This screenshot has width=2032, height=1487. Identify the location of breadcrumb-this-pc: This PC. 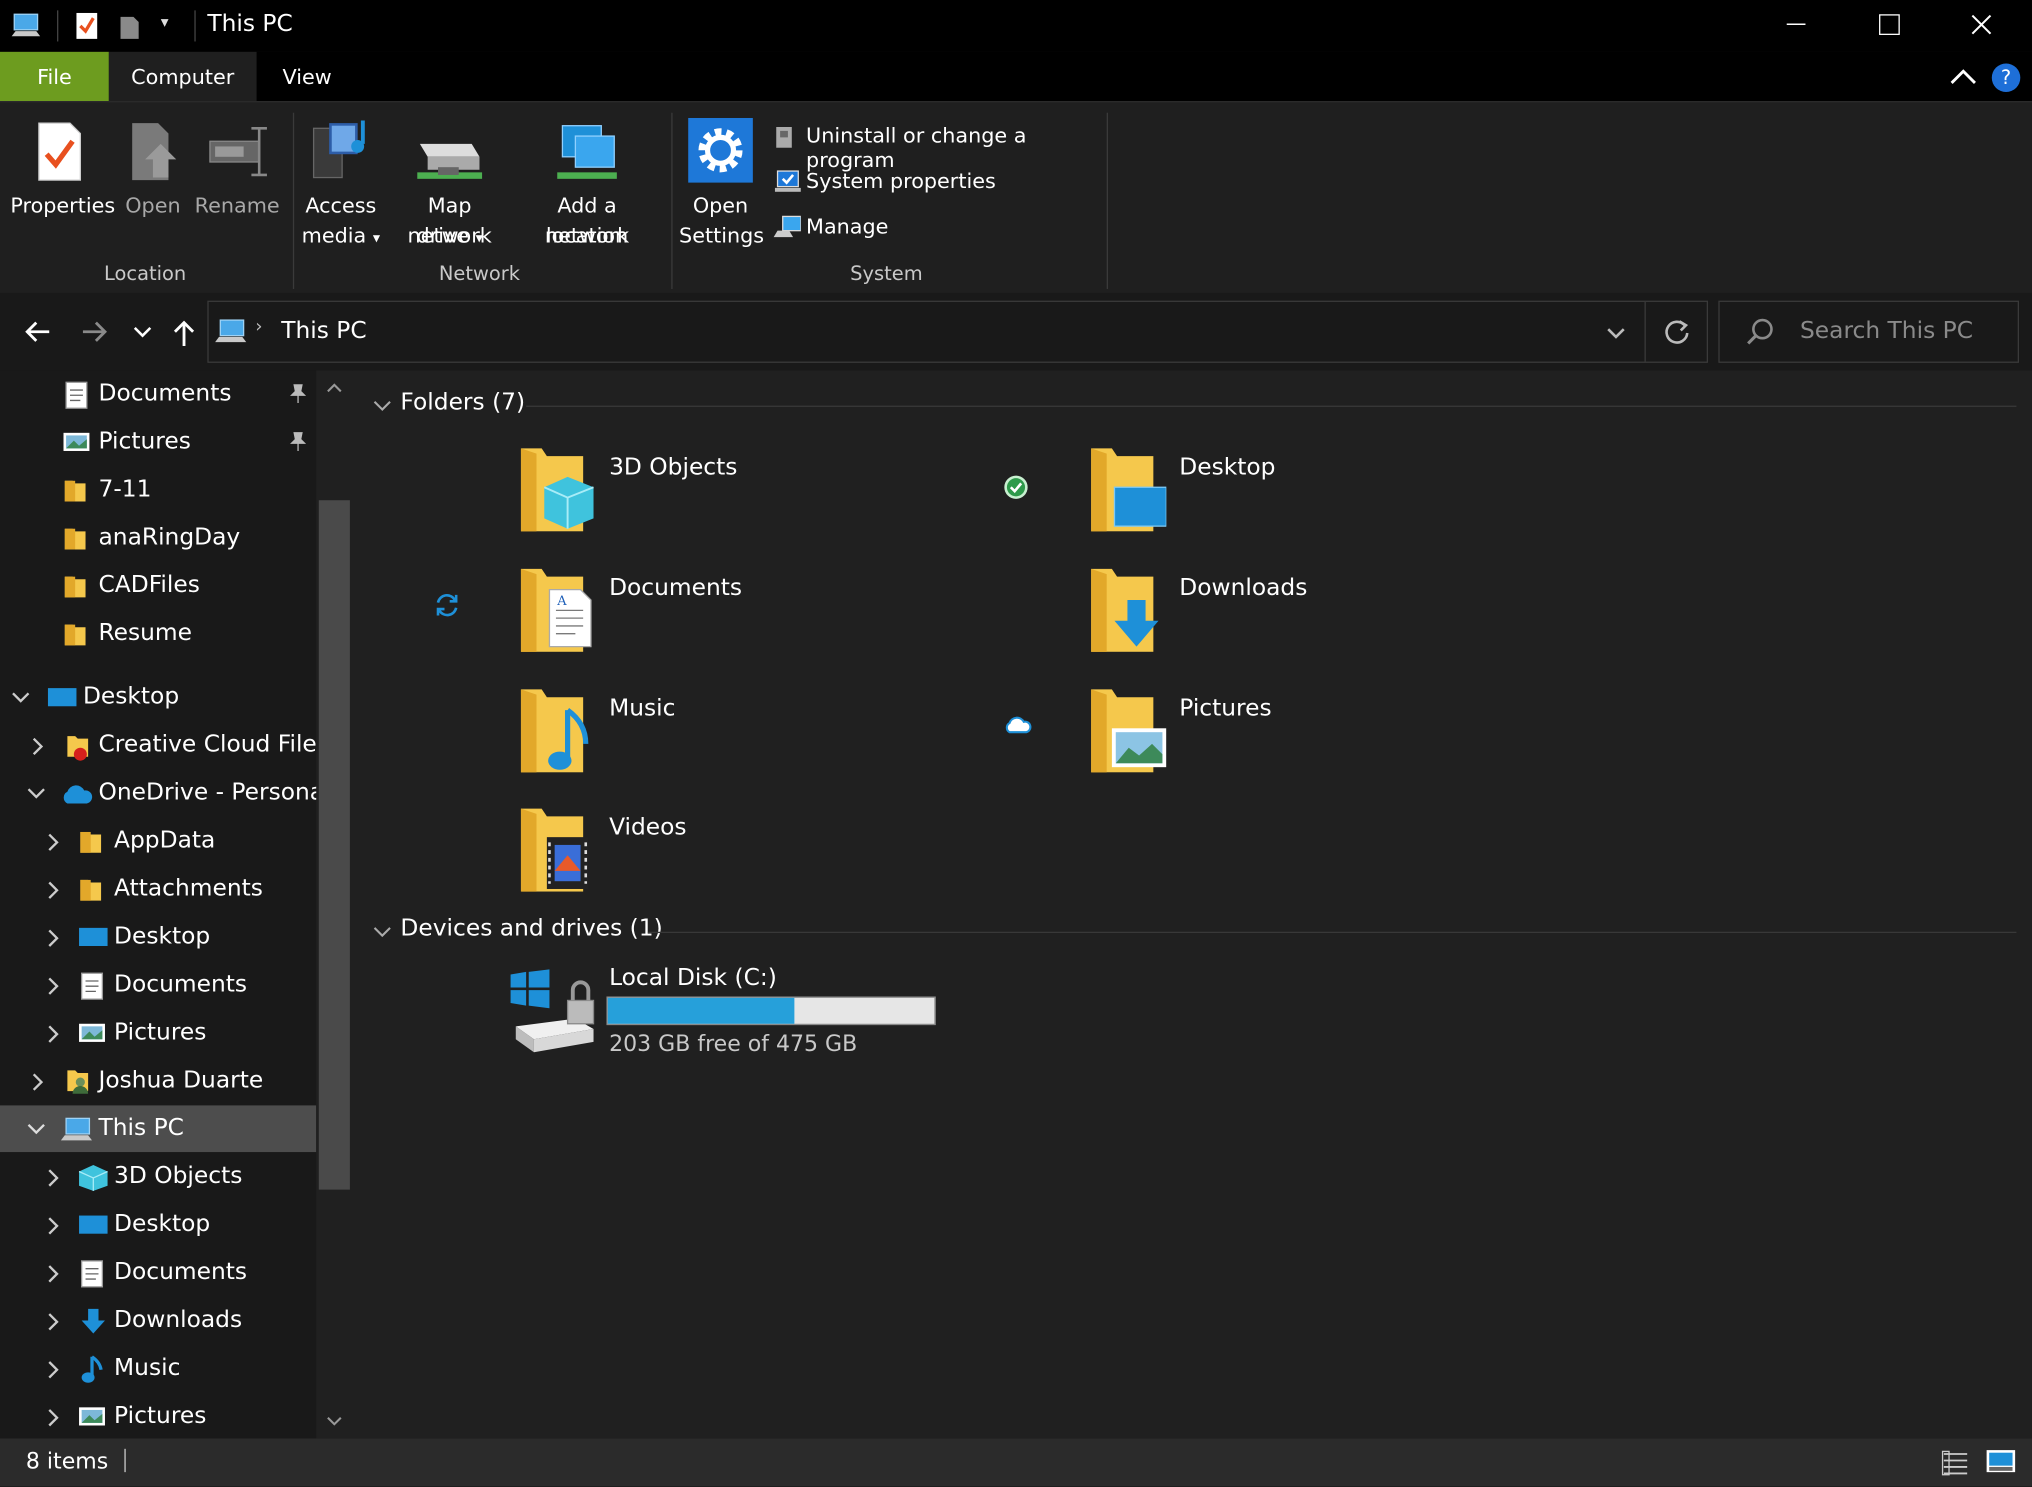
(323, 330).